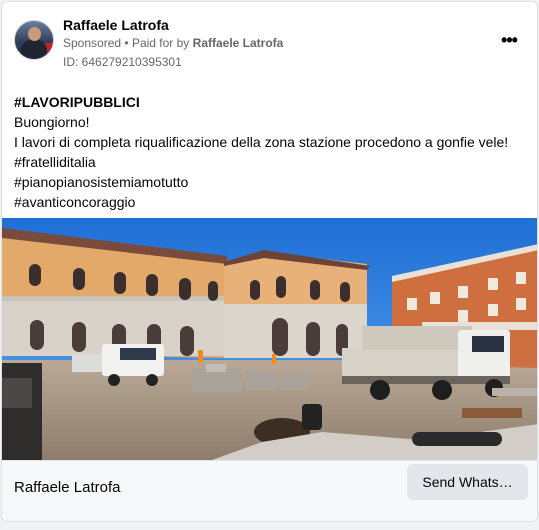 The height and width of the screenshot is (530, 539). I want to click on post-hashtag: #avanticoncoraggio, so click(75, 202).